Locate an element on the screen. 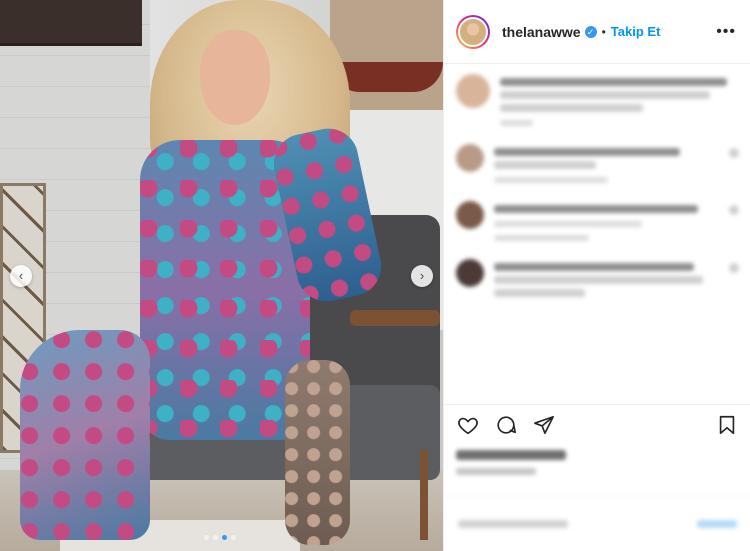 The height and width of the screenshot is (551, 750). profile-avatar is located at coordinates (473, 31).